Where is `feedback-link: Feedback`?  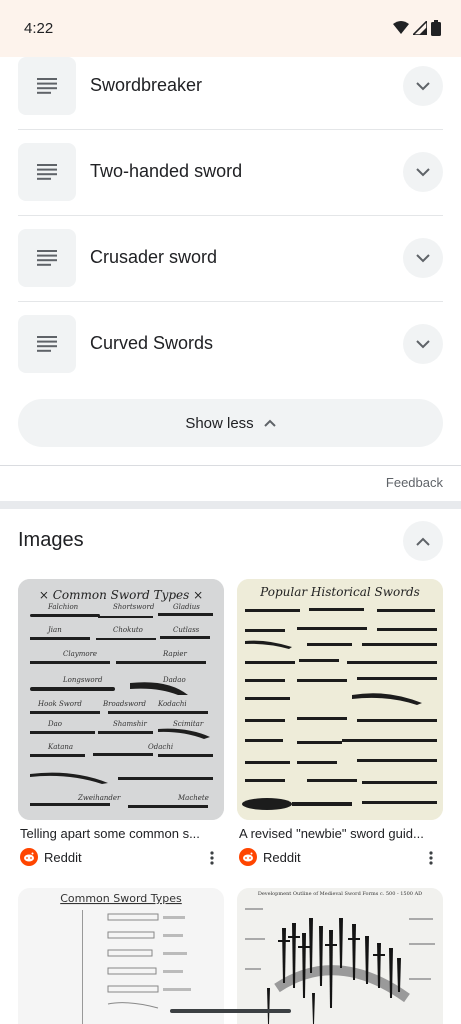
feedback-link: Feedback is located at coordinates (414, 482).